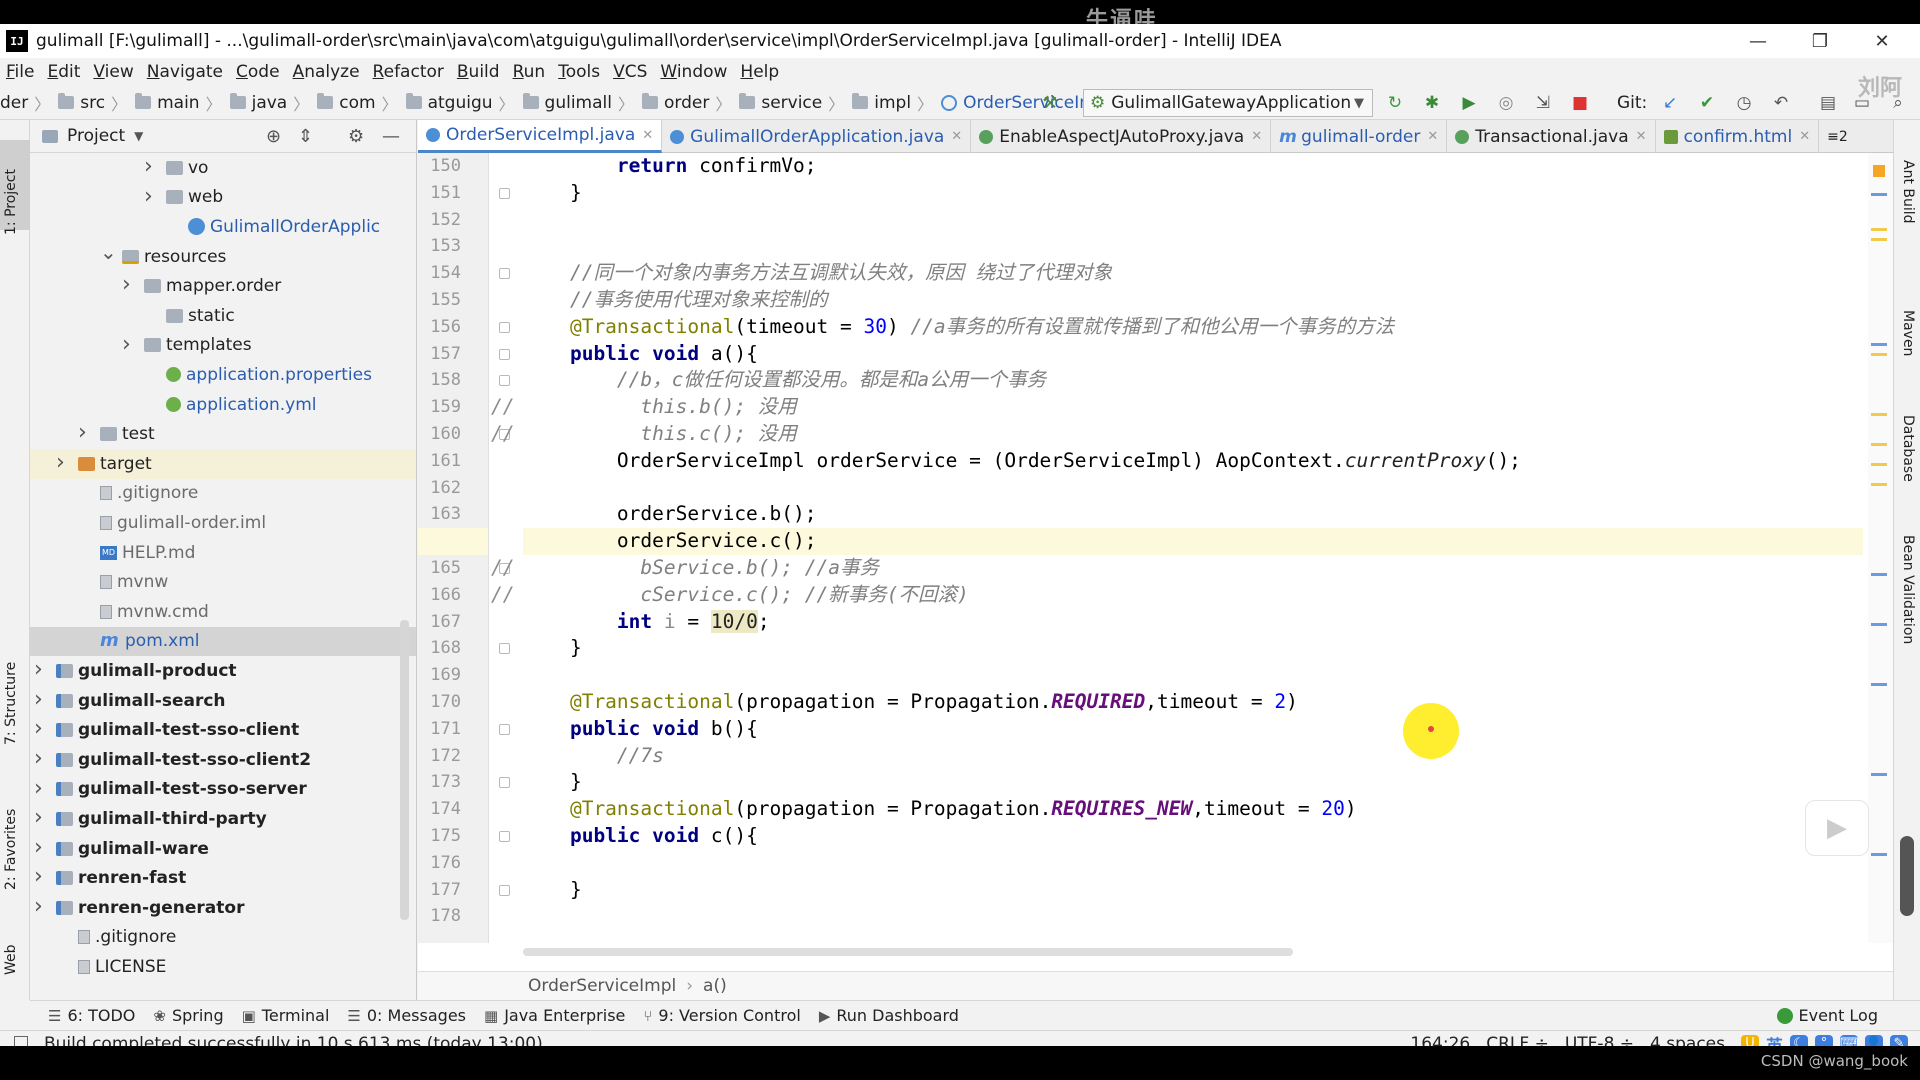 The image size is (1920, 1080). Describe the element at coordinates (113, 72) in the screenshot. I see `menu-item-view: View` at that location.